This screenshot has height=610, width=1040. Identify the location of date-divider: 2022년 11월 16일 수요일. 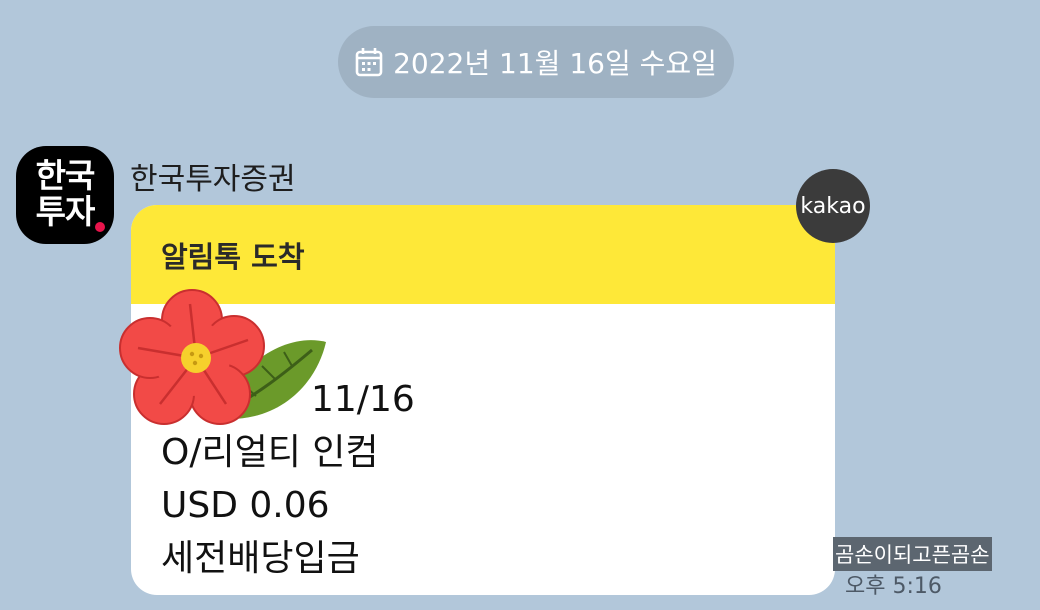
(536, 62).